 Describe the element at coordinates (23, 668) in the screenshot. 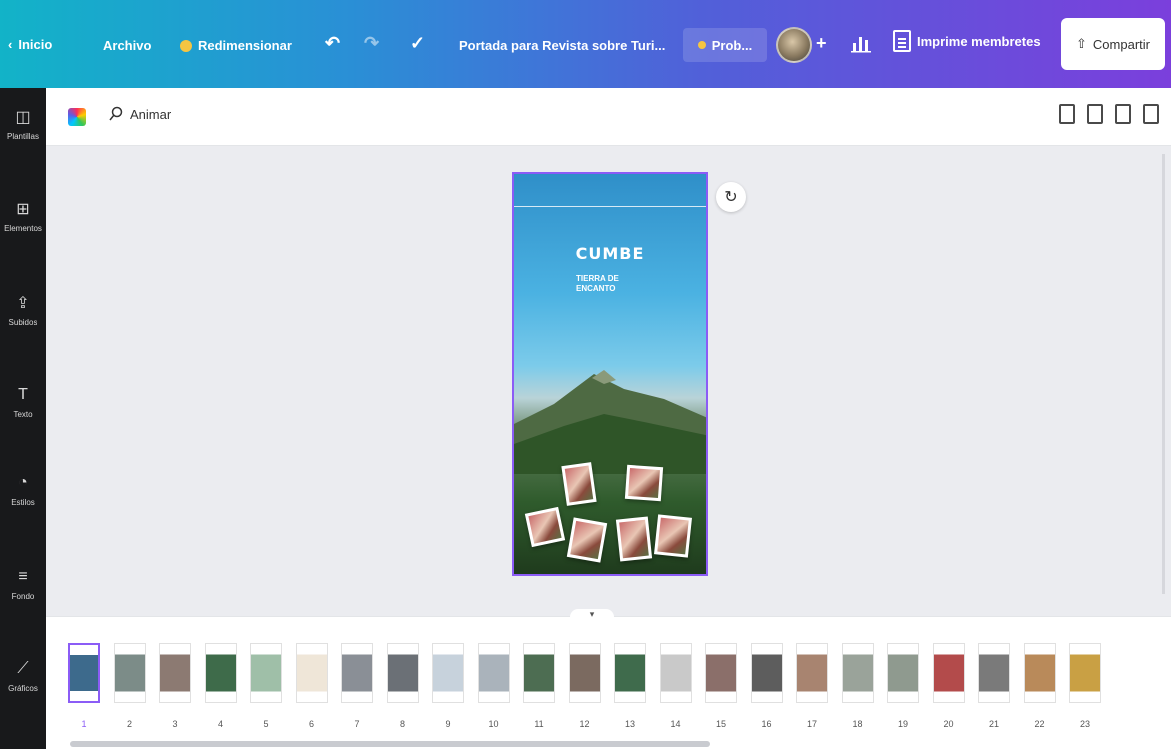

I see `charts-icon: ⟋` at that location.